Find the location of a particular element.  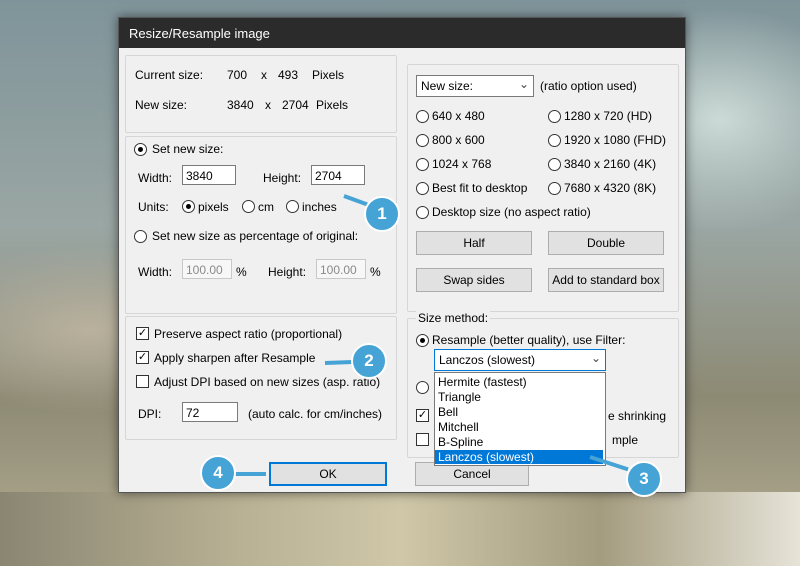

pct-width-unit: % is located at coordinates (241, 272).